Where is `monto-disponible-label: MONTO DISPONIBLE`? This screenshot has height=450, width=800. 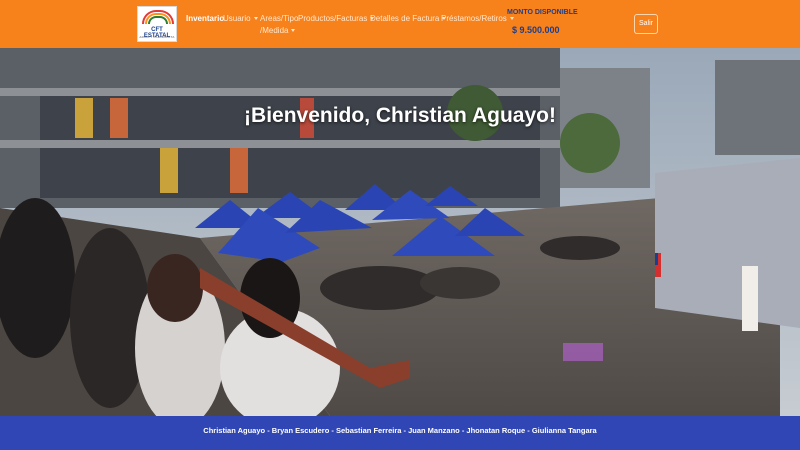 monto-disponible-label: MONTO DISPONIBLE is located at coordinates (542, 12).